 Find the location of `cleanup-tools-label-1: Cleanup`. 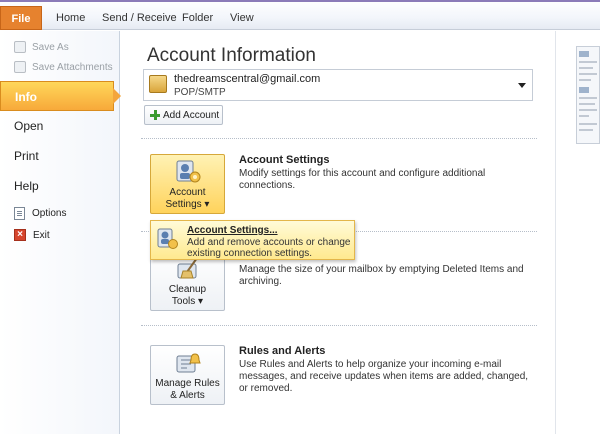

cleanup-tools-label-1: Cleanup is located at coordinates (187, 289).